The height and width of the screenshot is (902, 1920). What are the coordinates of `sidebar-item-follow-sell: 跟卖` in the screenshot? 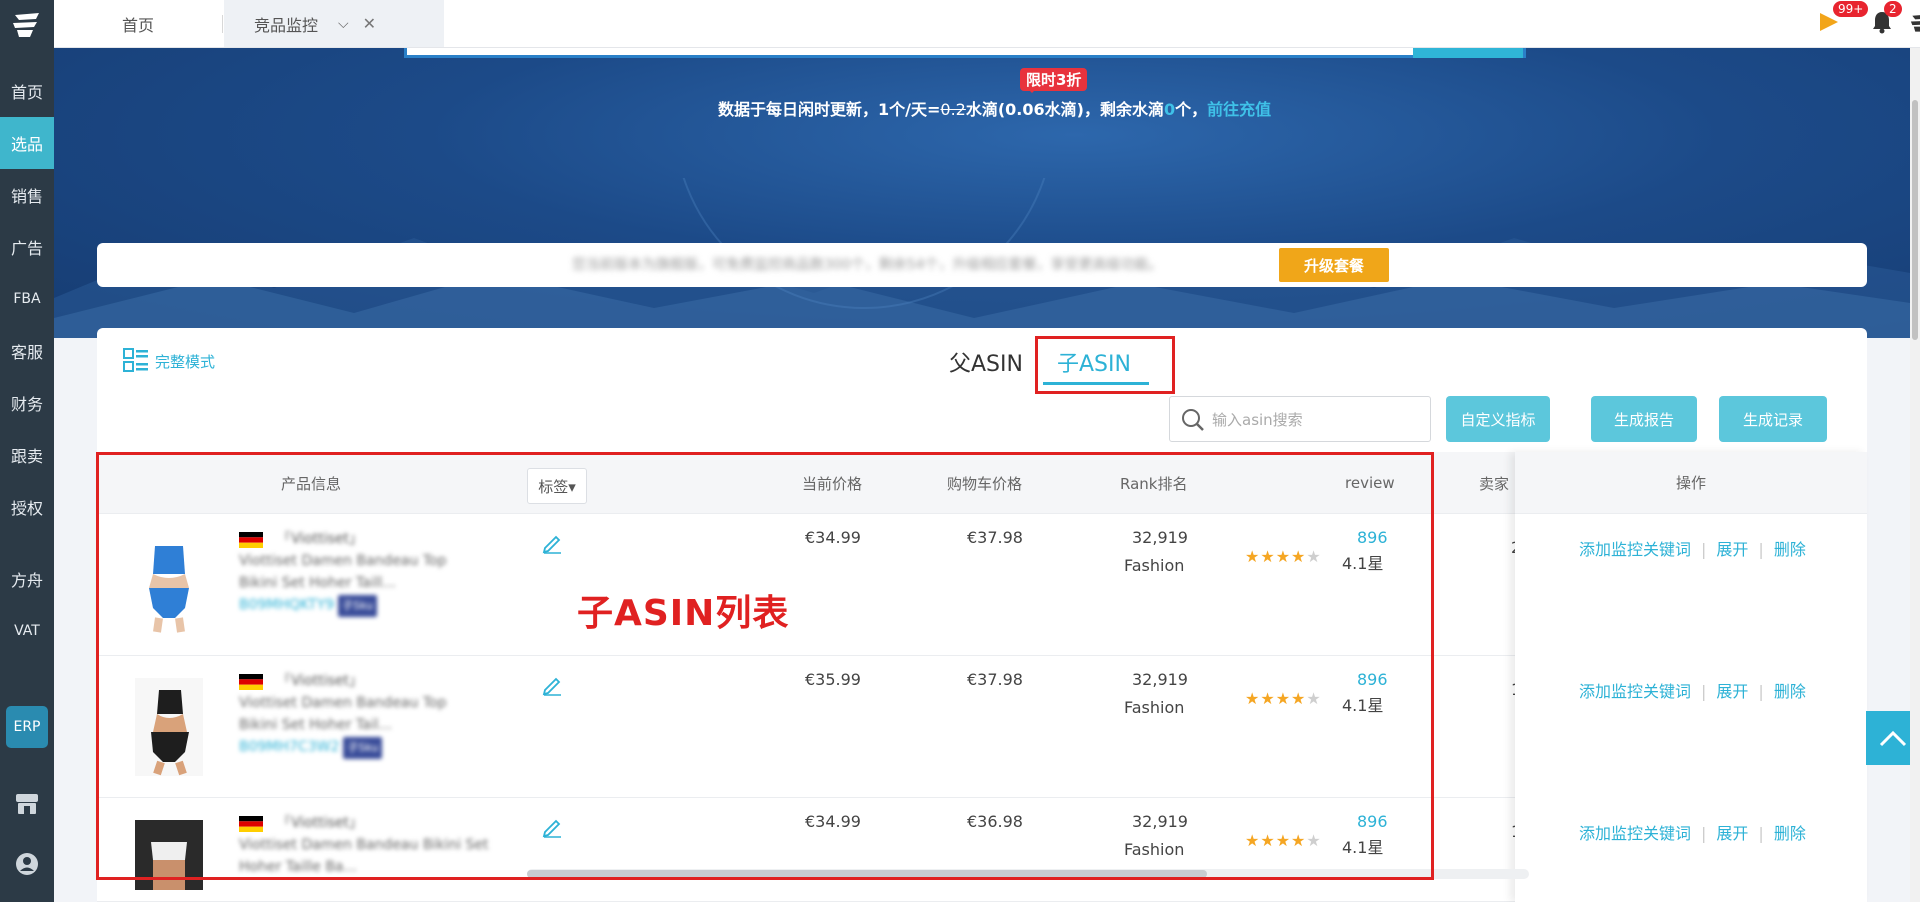 It's located at (27, 455).